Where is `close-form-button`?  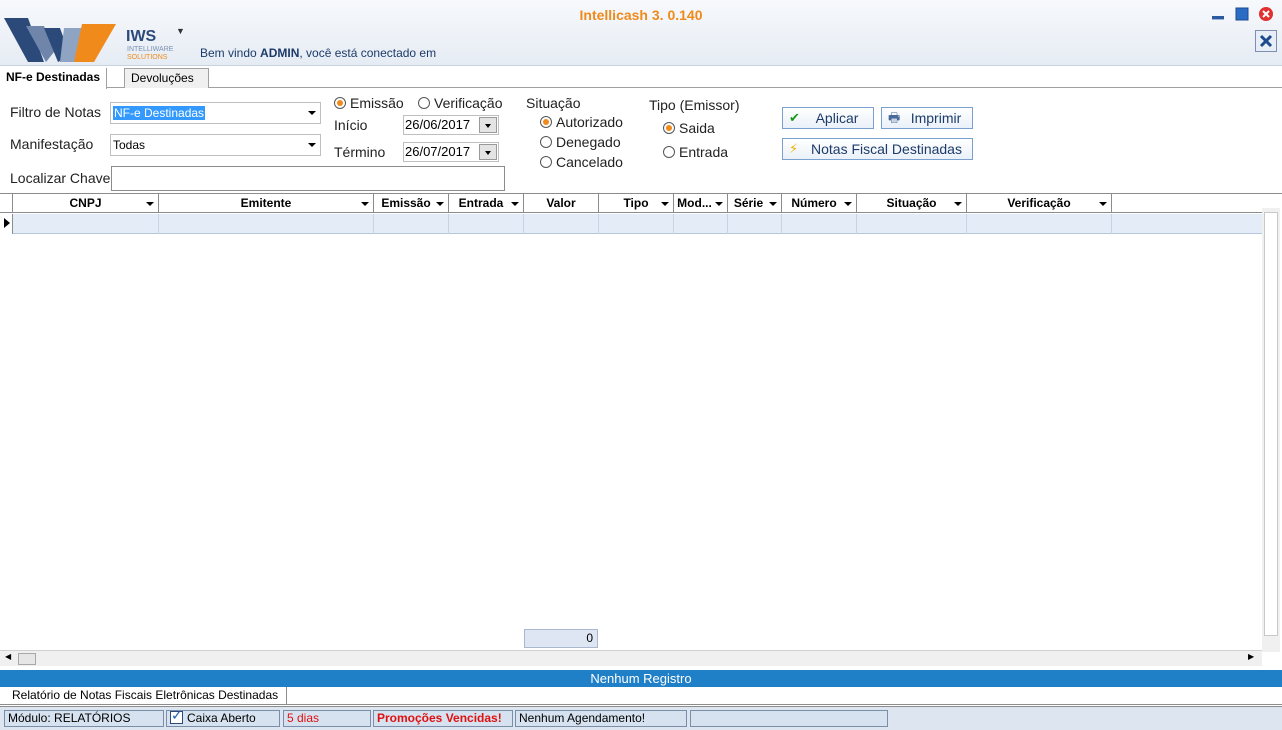
close-form-button is located at coordinates (1266, 41).